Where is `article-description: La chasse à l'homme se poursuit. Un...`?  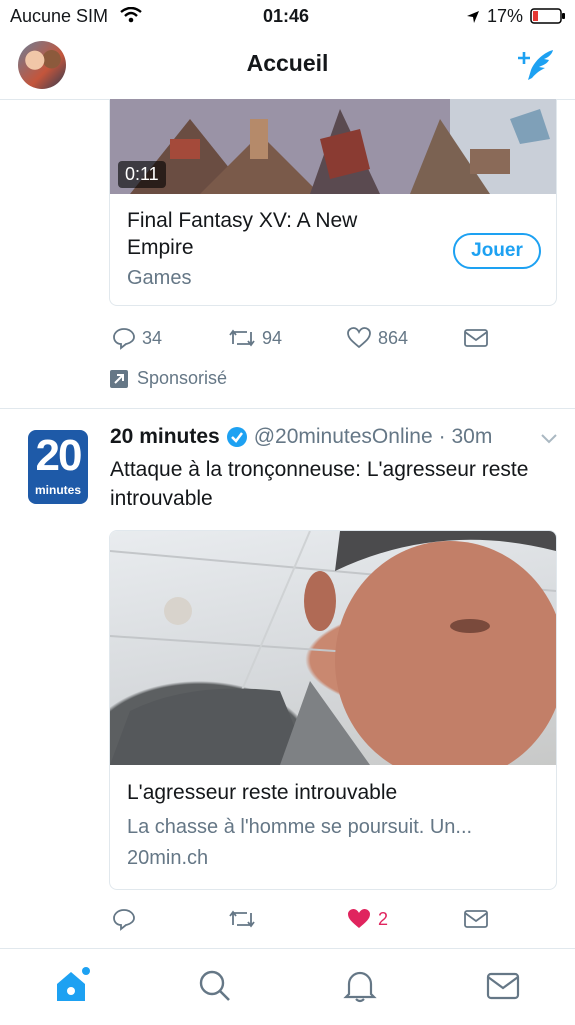
article-description: La chasse à l'homme se poursuit. Un... is located at coordinates (300, 827).